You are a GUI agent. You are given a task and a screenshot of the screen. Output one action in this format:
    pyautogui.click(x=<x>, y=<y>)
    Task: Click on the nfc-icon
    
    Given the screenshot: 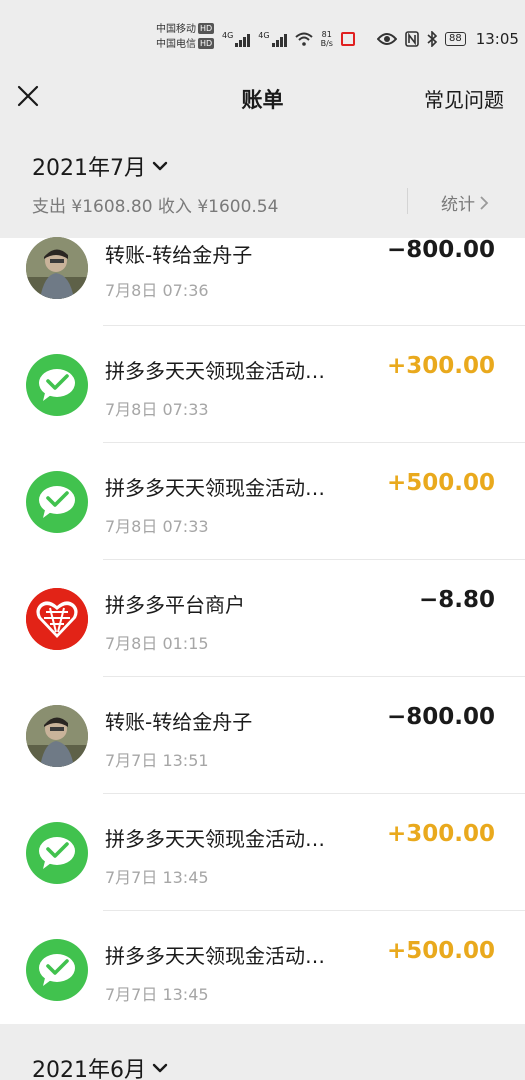 What is the action you would take?
    pyautogui.click(x=412, y=39)
    